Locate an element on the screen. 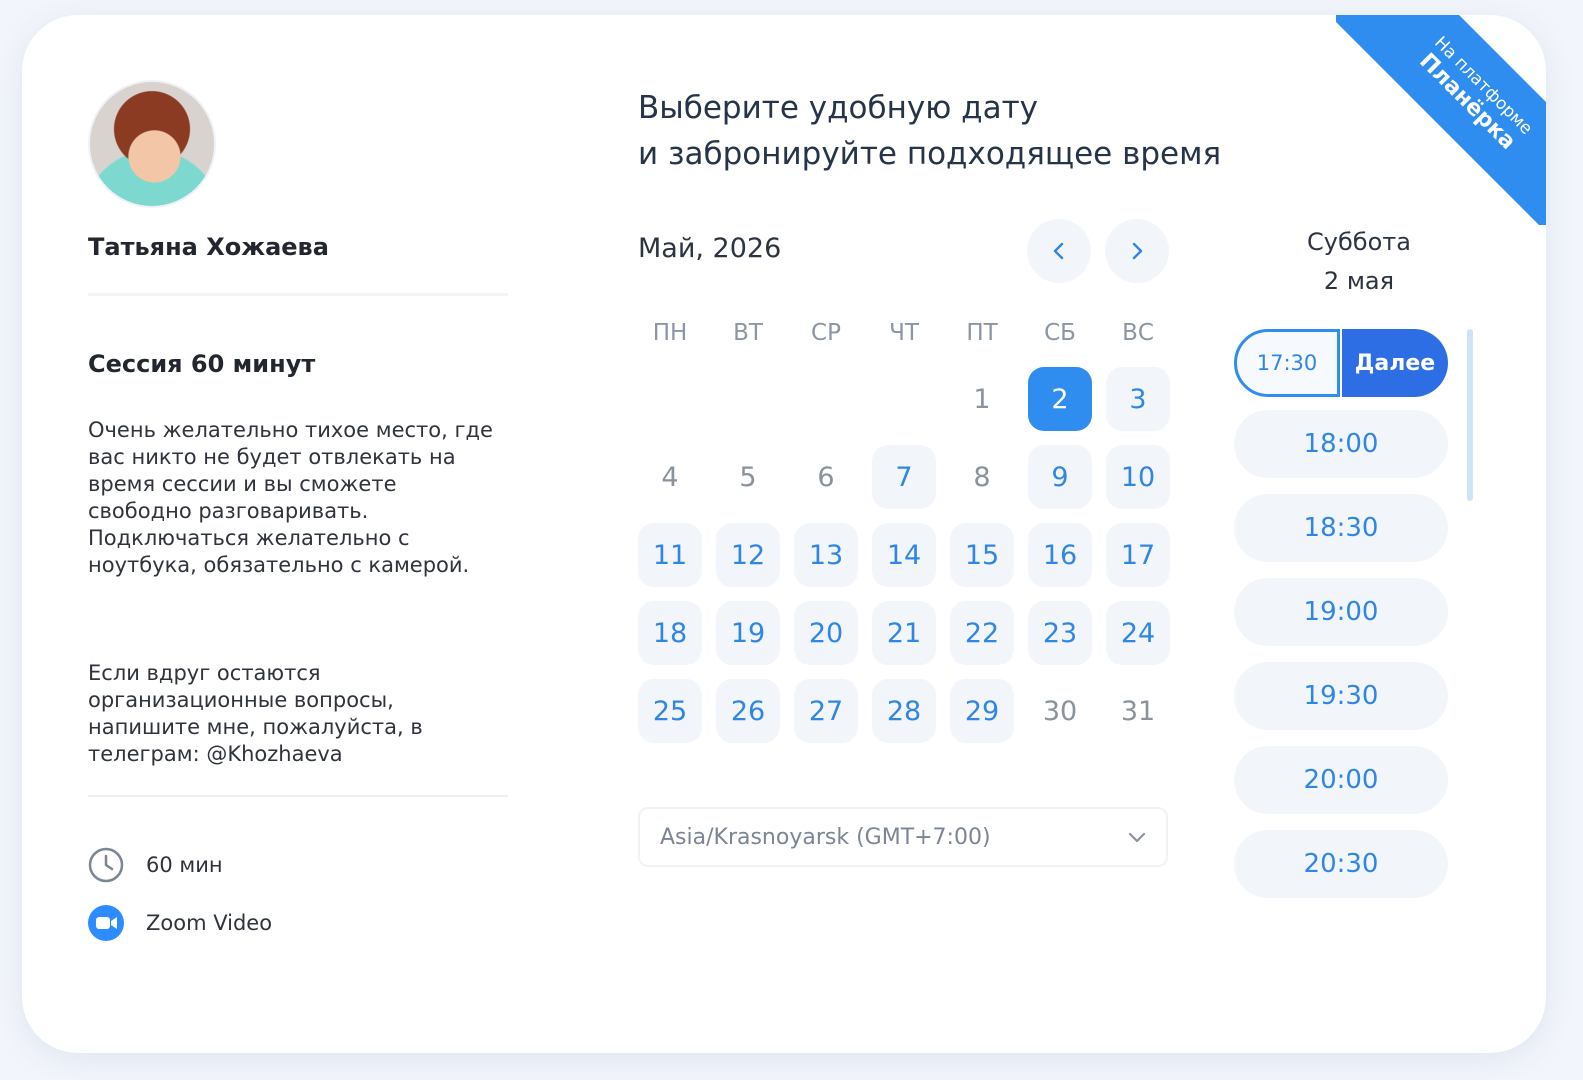 The height and width of the screenshot is (1080, 1583). calendar-day: 17 is located at coordinates (1138, 555).